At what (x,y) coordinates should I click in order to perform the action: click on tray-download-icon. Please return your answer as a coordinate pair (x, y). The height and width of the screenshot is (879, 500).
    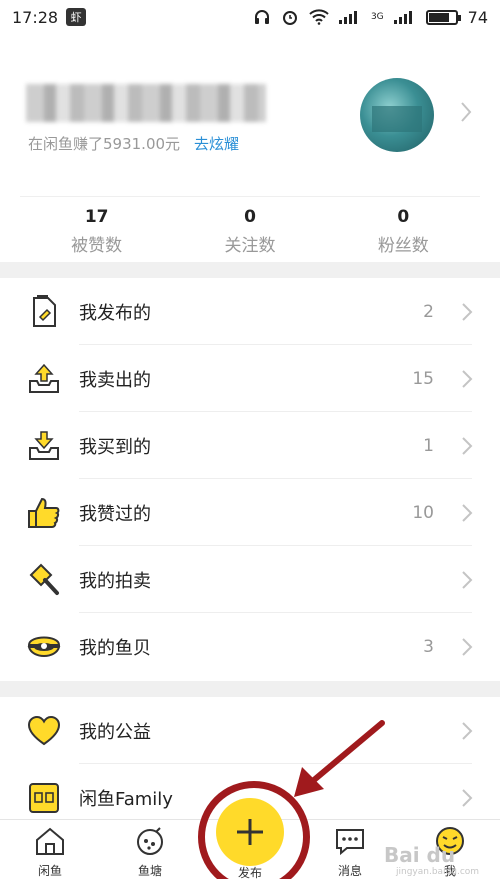
    Looking at the image, I should click on (44, 446).